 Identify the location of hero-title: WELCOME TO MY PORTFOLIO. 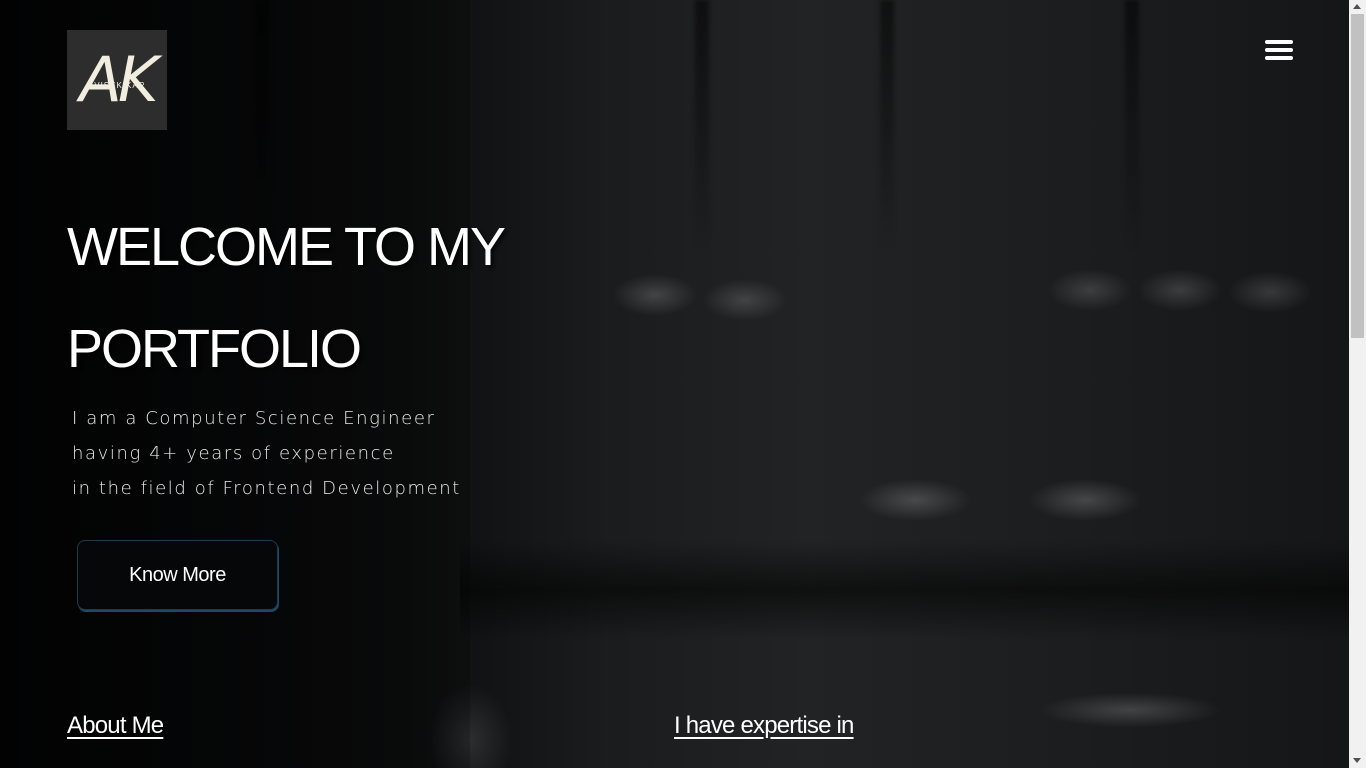
(367, 298).